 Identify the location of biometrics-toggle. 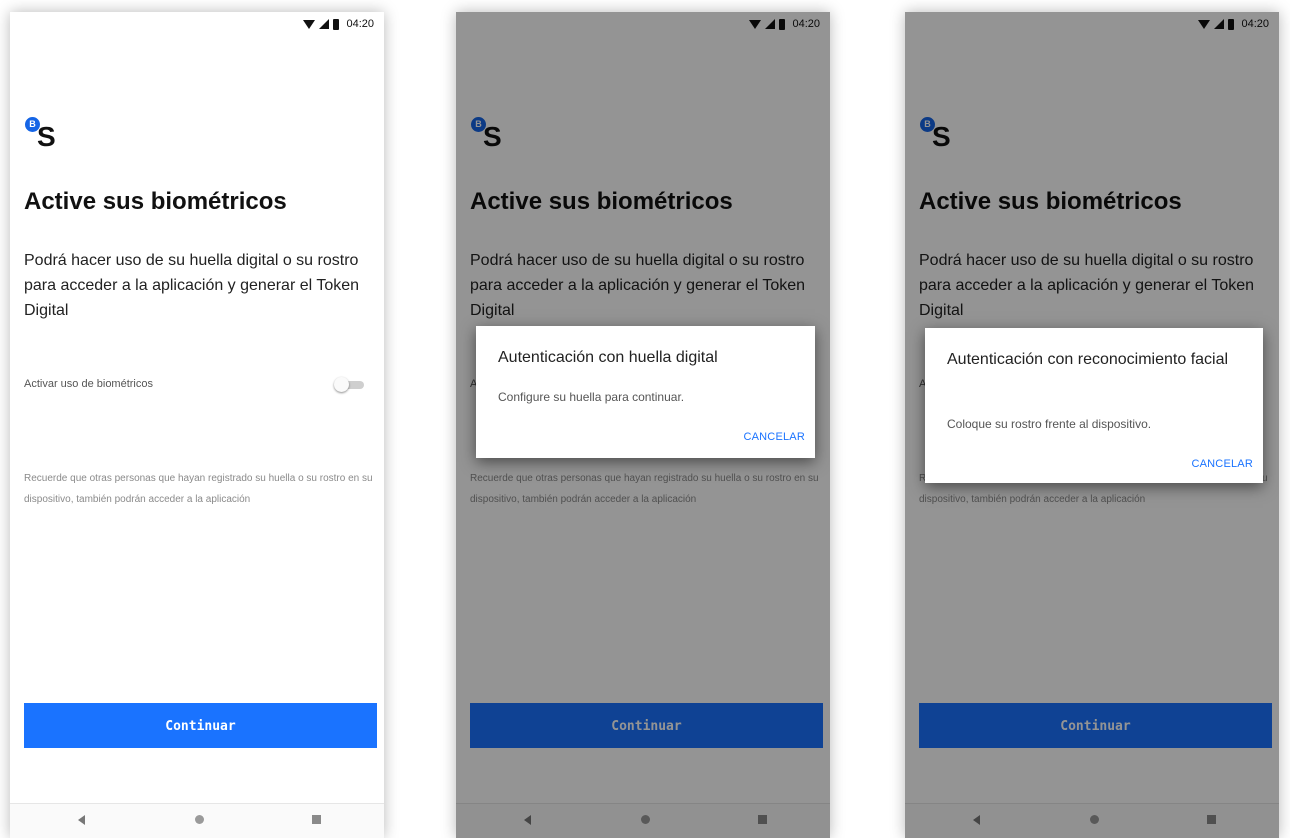
(349, 384).